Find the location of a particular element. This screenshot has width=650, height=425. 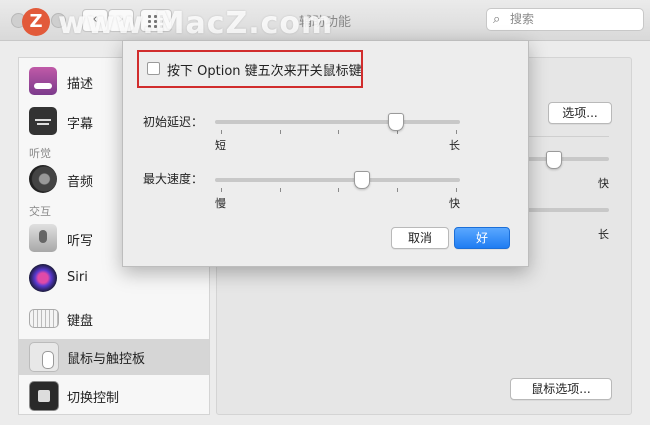

sidebar-item-switch-control: 切换控制 is located at coordinates (114, 396).